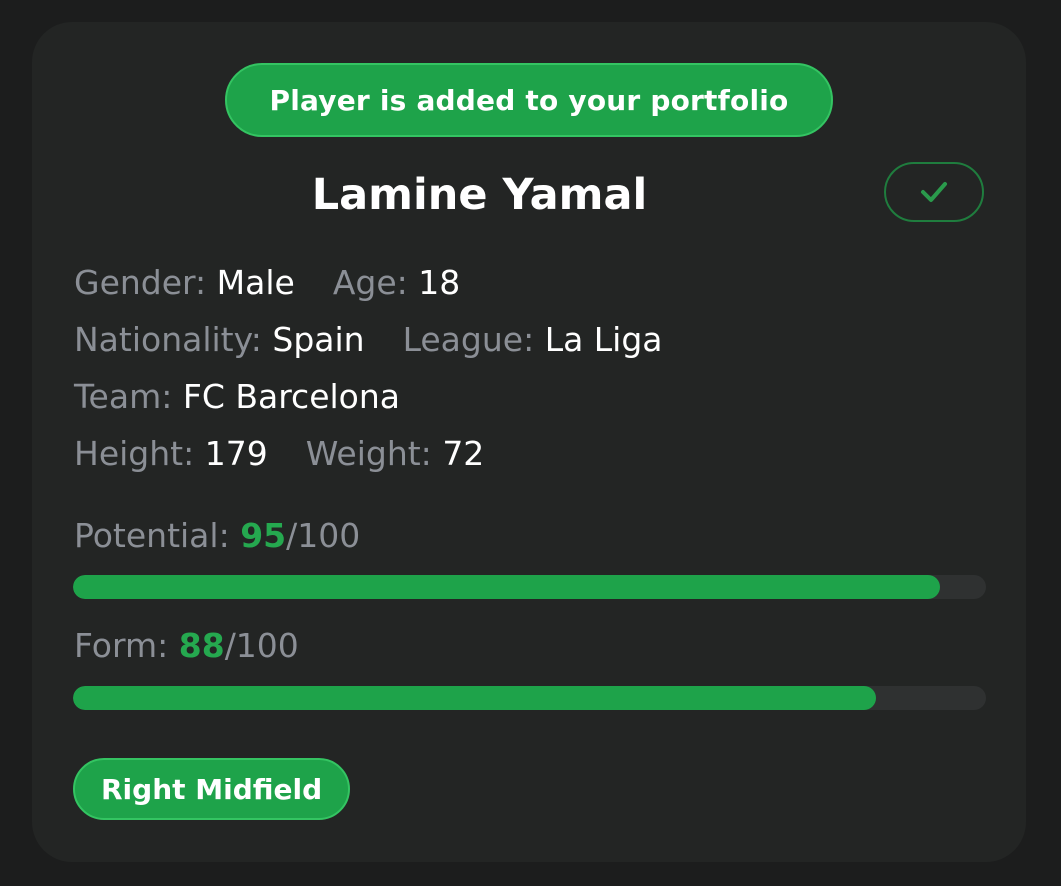 Image resolution: width=1061 pixels, height=886 pixels. Describe the element at coordinates (121, 645) in the screenshot. I see `form-label-text: Form:` at that location.